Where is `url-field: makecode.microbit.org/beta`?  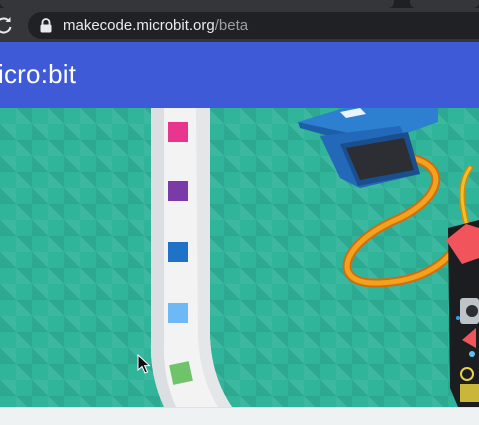 url-field: makecode.microbit.org/beta is located at coordinates (253, 25).